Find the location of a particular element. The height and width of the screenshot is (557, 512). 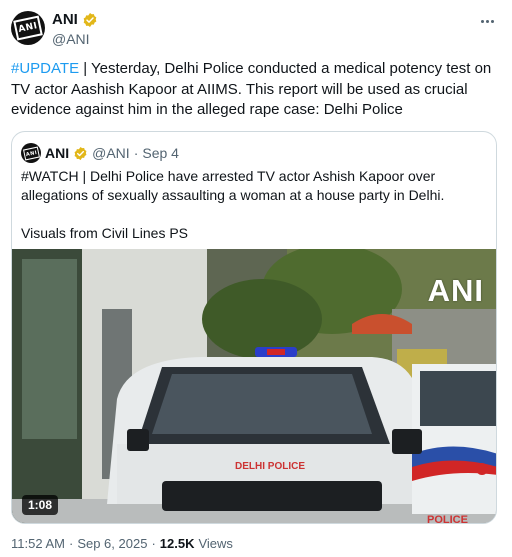

tweet-meta: 11:52 AM · Sep 6, 2025 · 12.5K Views is located at coordinates (122, 543).